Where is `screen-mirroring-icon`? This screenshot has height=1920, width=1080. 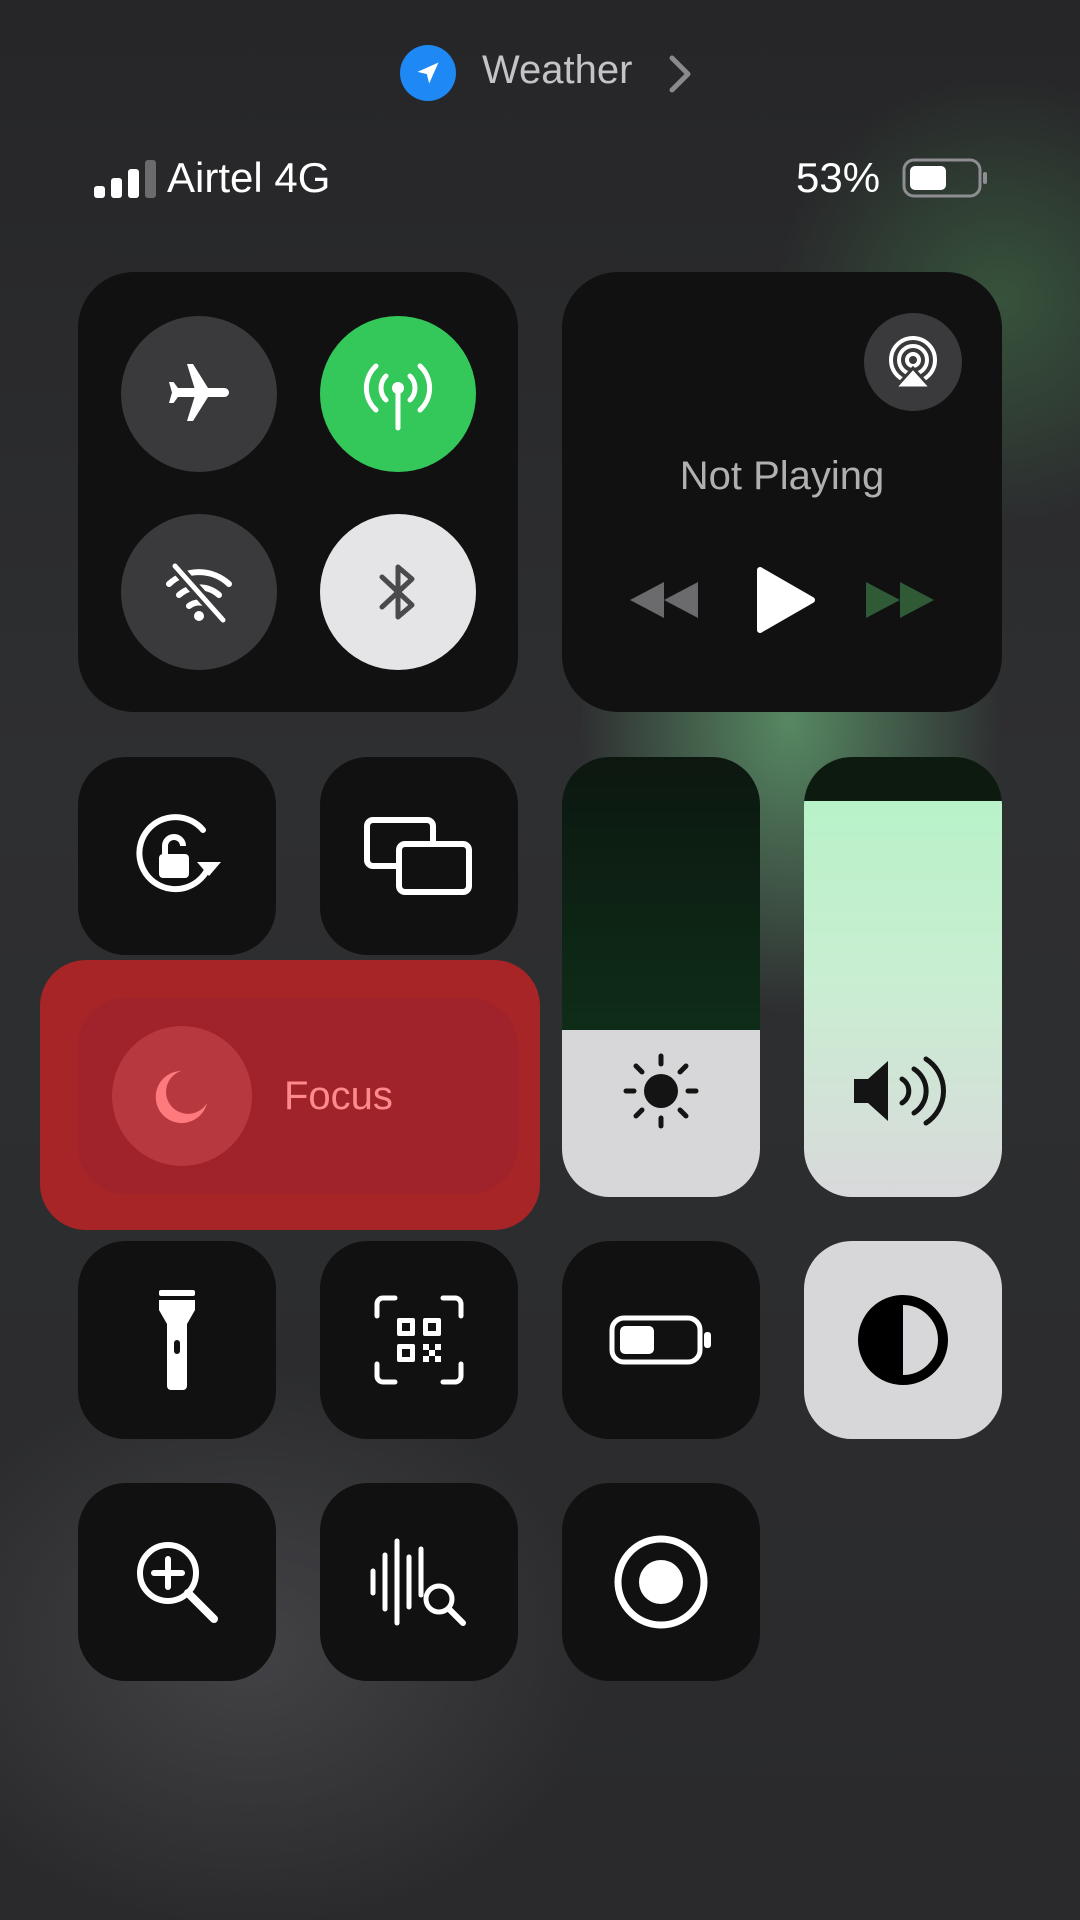 screen-mirroring-icon is located at coordinates (418, 856).